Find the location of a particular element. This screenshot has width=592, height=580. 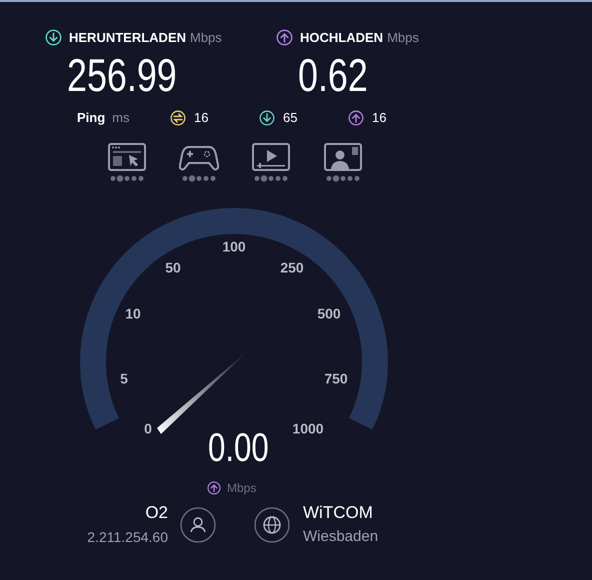

scale-label: 500 is located at coordinates (329, 313).